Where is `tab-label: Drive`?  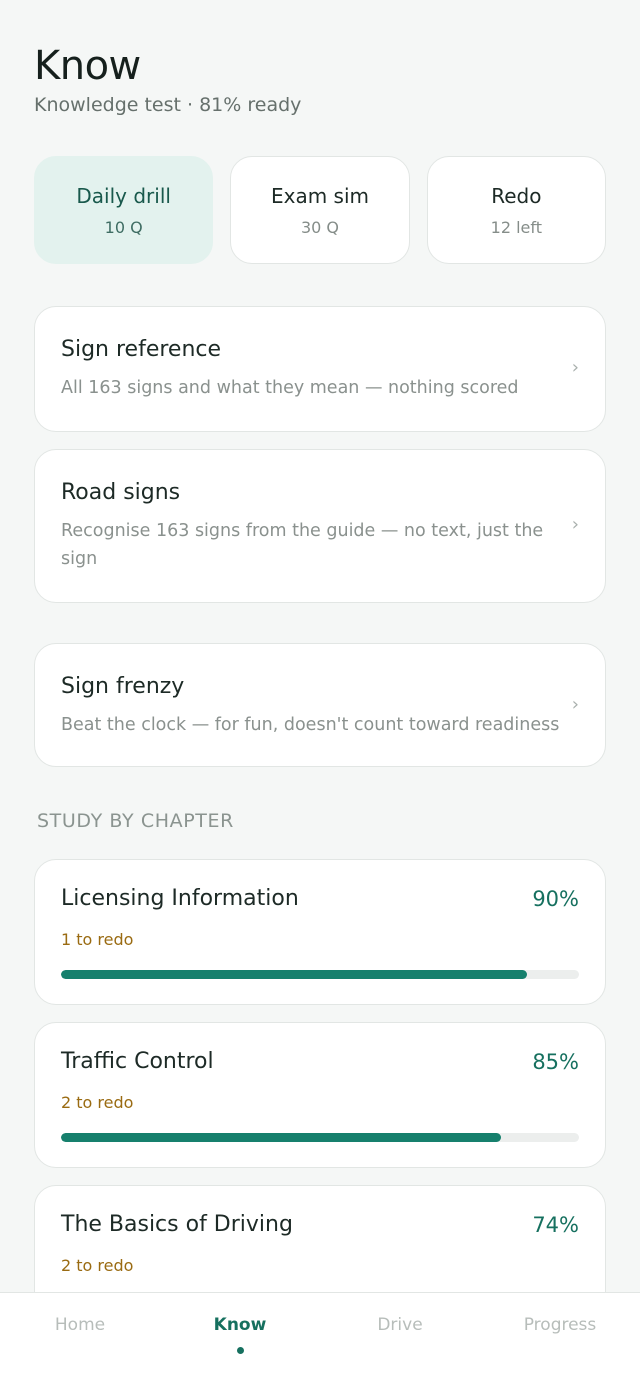
tab-label: Drive is located at coordinates (400, 1325).